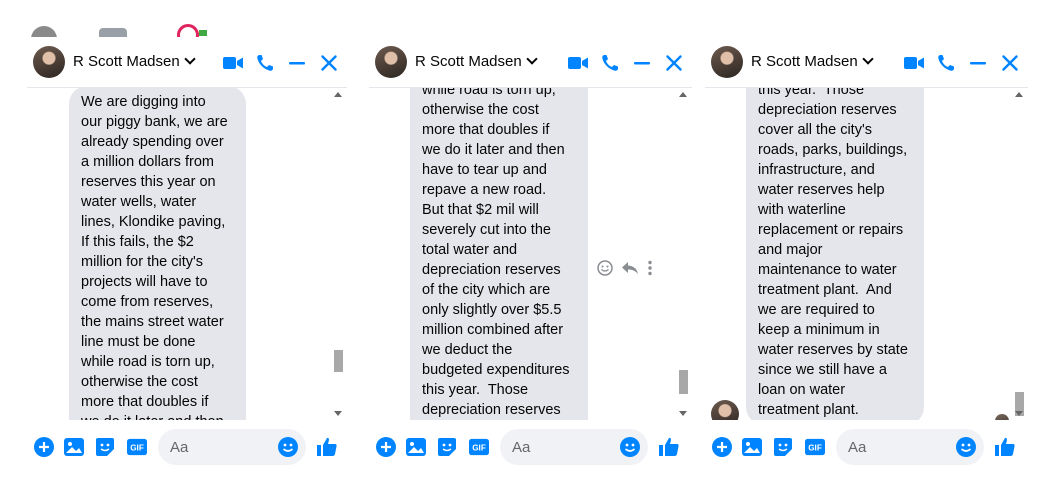  What do you see at coordinates (187, 18) in the screenshot?
I see `background-window-strip` at bounding box center [187, 18].